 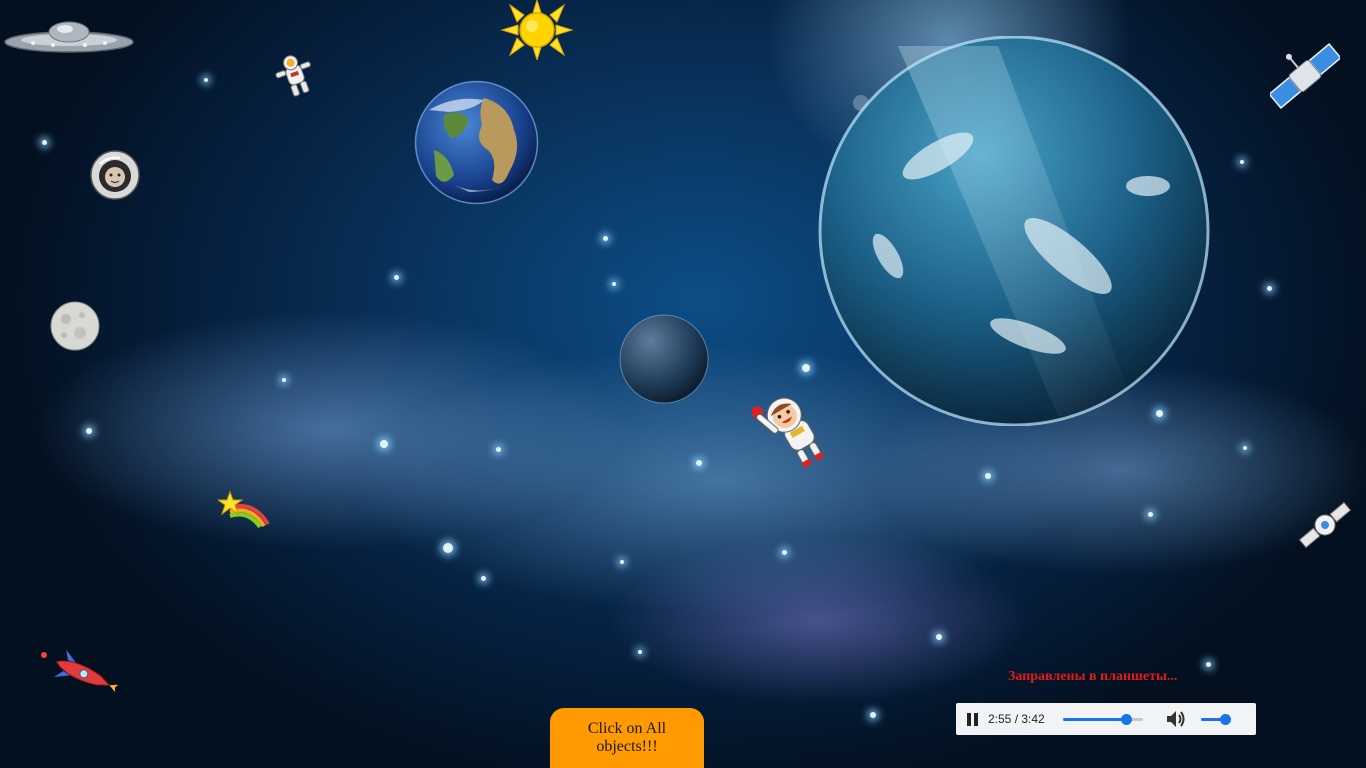 What do you see at coordinates (295, 75) in the screenshot?
I see `astronaut-icon` at bounding box center [295, 75].